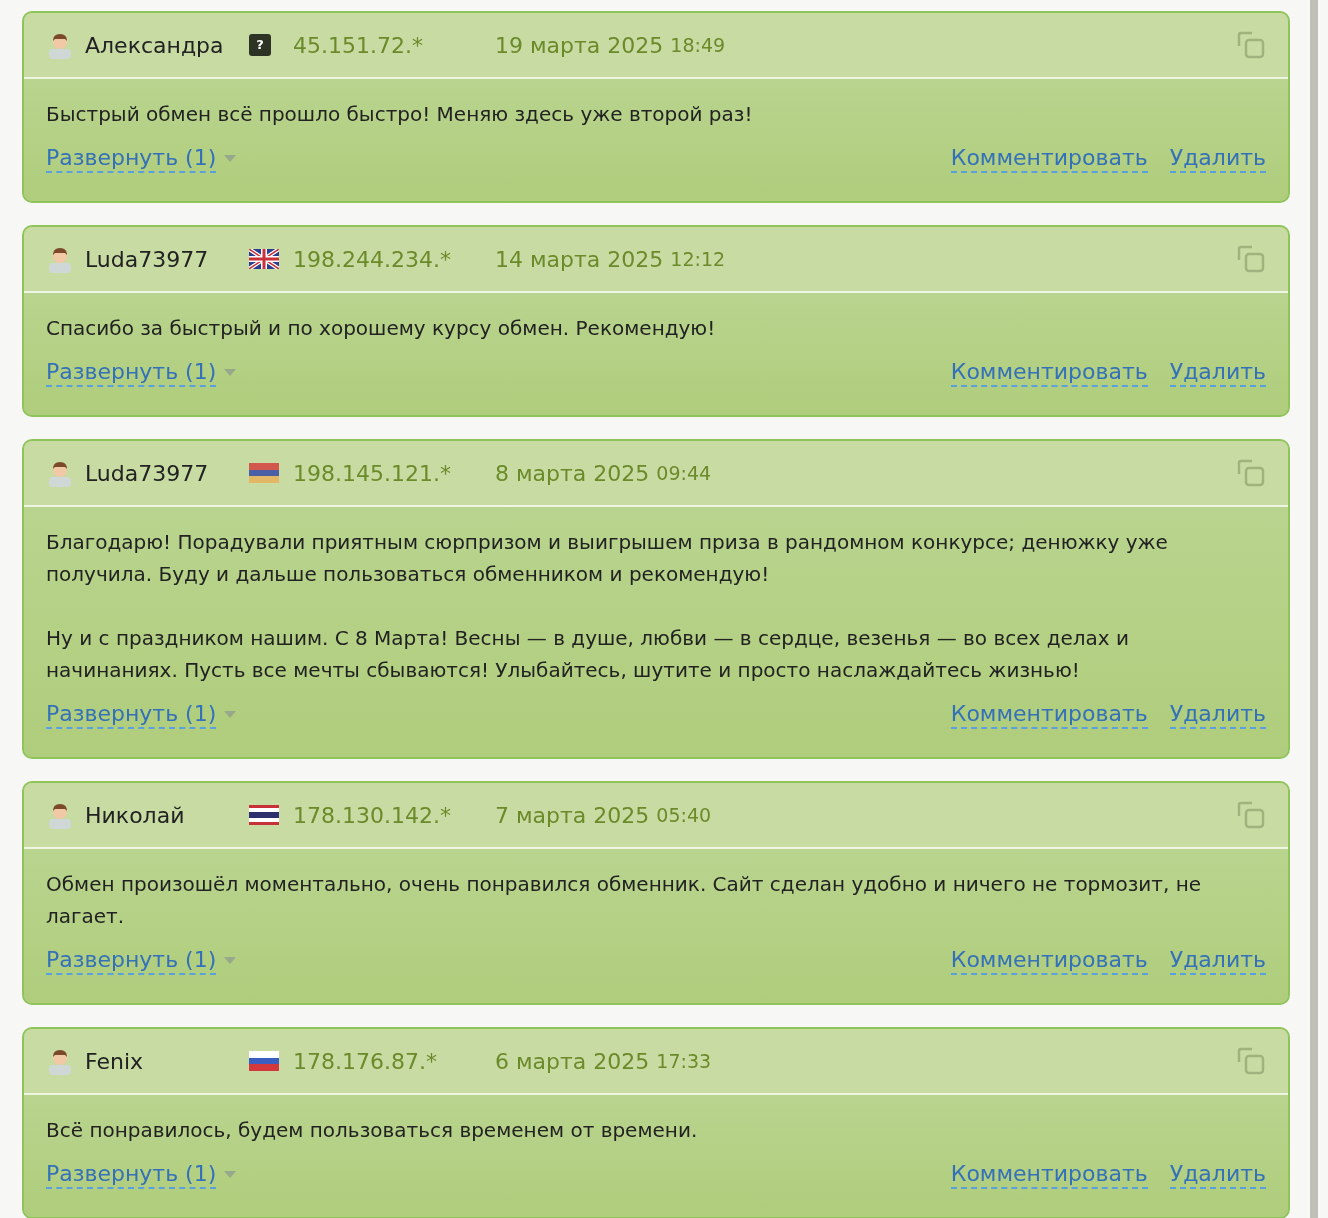  I want to click on ip-address: 178.130.142.*, so click(372, 815).